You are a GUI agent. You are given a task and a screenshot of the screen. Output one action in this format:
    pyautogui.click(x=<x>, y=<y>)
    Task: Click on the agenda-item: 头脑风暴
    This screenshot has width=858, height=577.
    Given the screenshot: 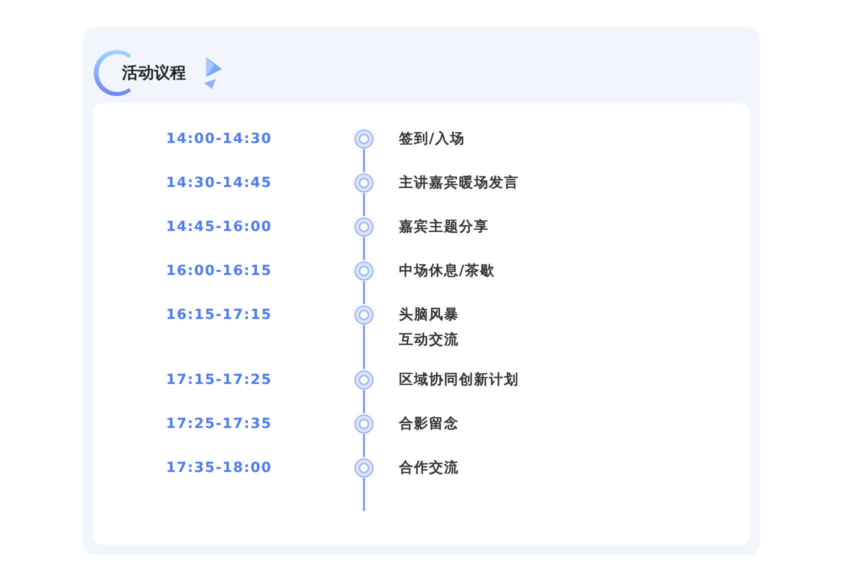 What is the action you would take?
    pyautogui.click(x=429, y=315)
    